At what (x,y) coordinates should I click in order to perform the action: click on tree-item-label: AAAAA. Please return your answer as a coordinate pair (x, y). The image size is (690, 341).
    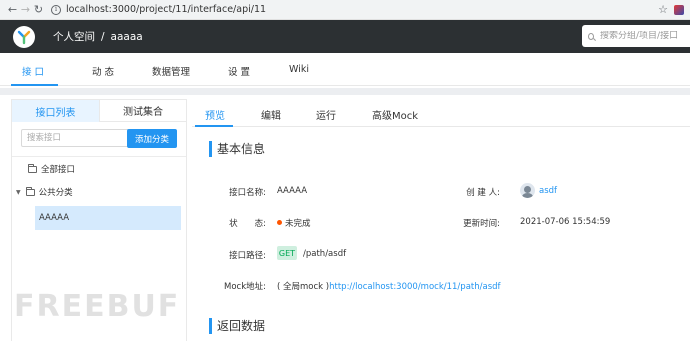
    Looking at the image, I should click on (54, 218).